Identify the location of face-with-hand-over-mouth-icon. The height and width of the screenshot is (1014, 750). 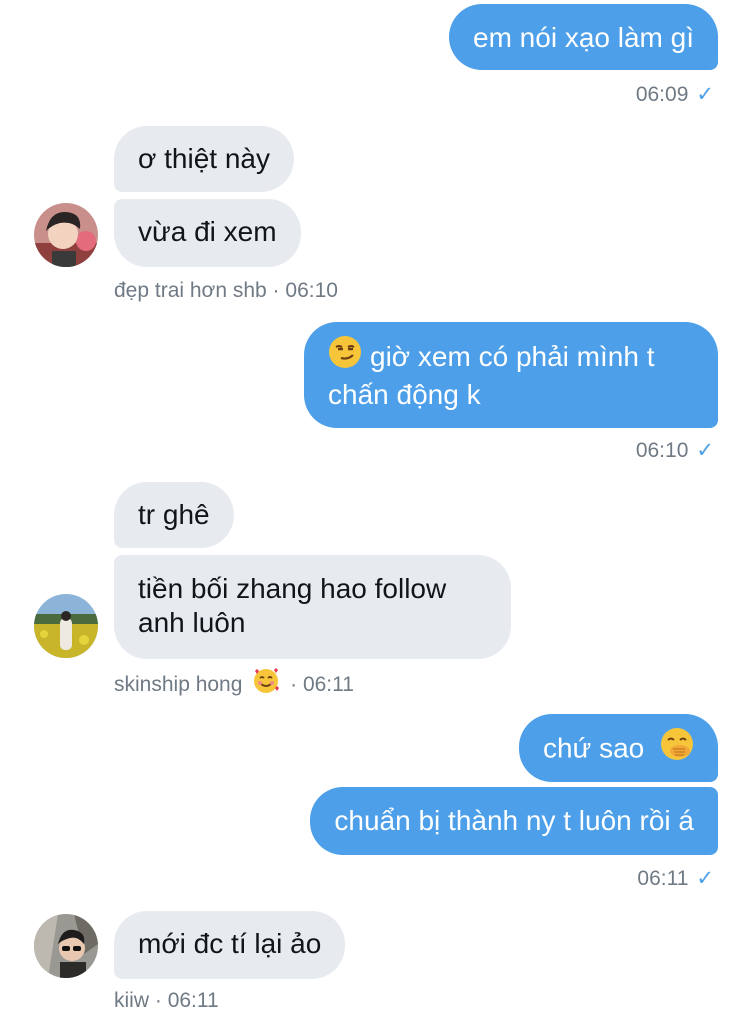
(677, 748).